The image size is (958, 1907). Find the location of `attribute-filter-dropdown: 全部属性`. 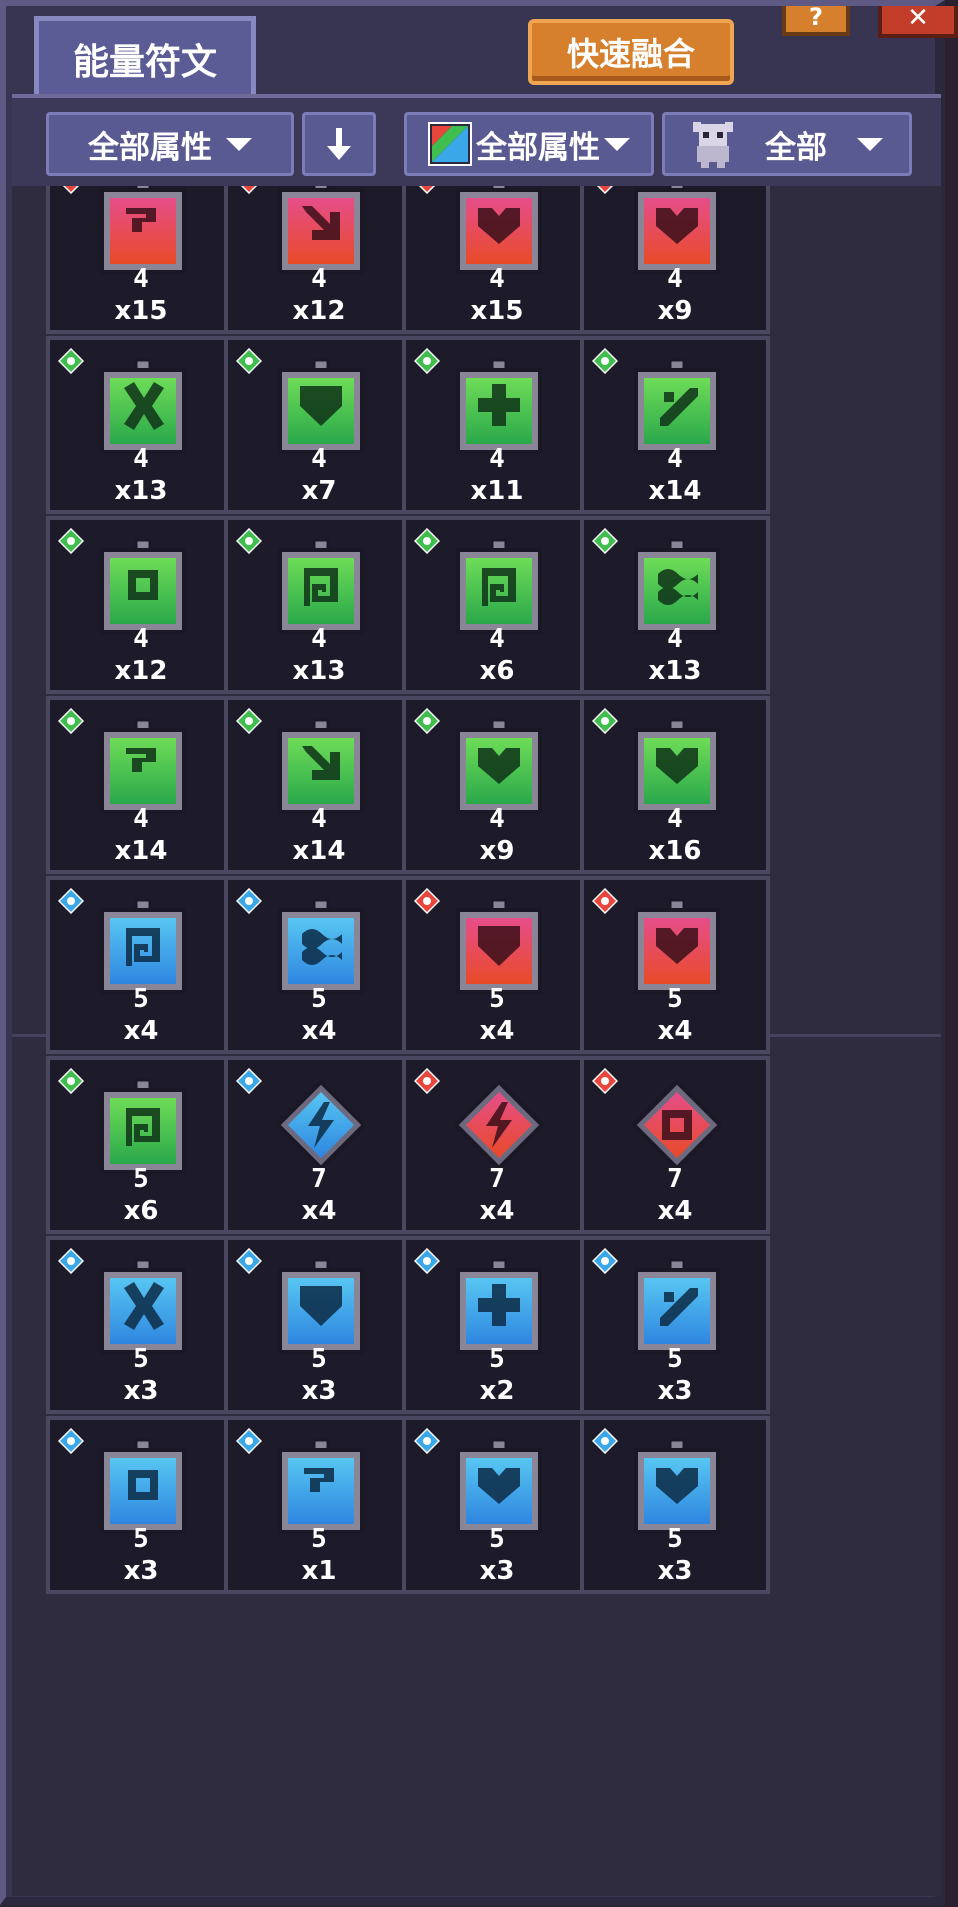

attribute-filter-dropdown: 全部属性 is located at coordinates (170, 144).